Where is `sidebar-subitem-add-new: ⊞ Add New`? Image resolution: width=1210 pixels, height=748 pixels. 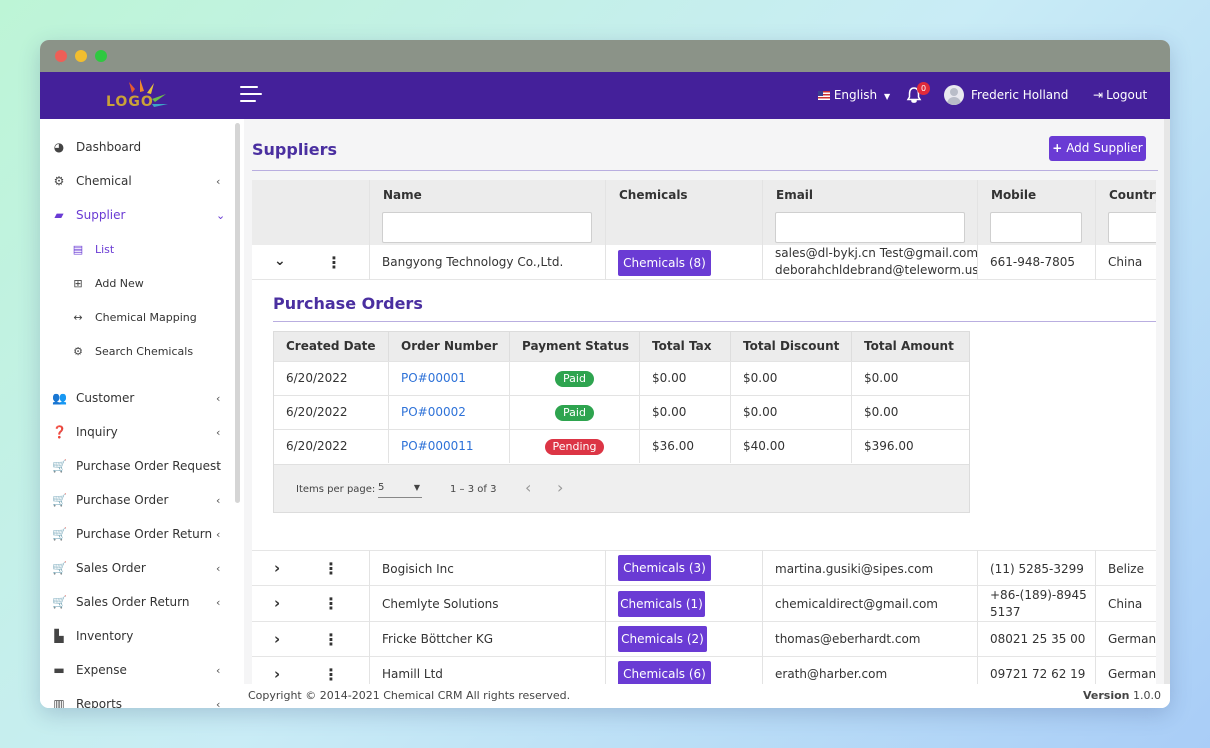
sidebar-subitem-add-new: ⊞ Add New is located at coordinates (107, 283).